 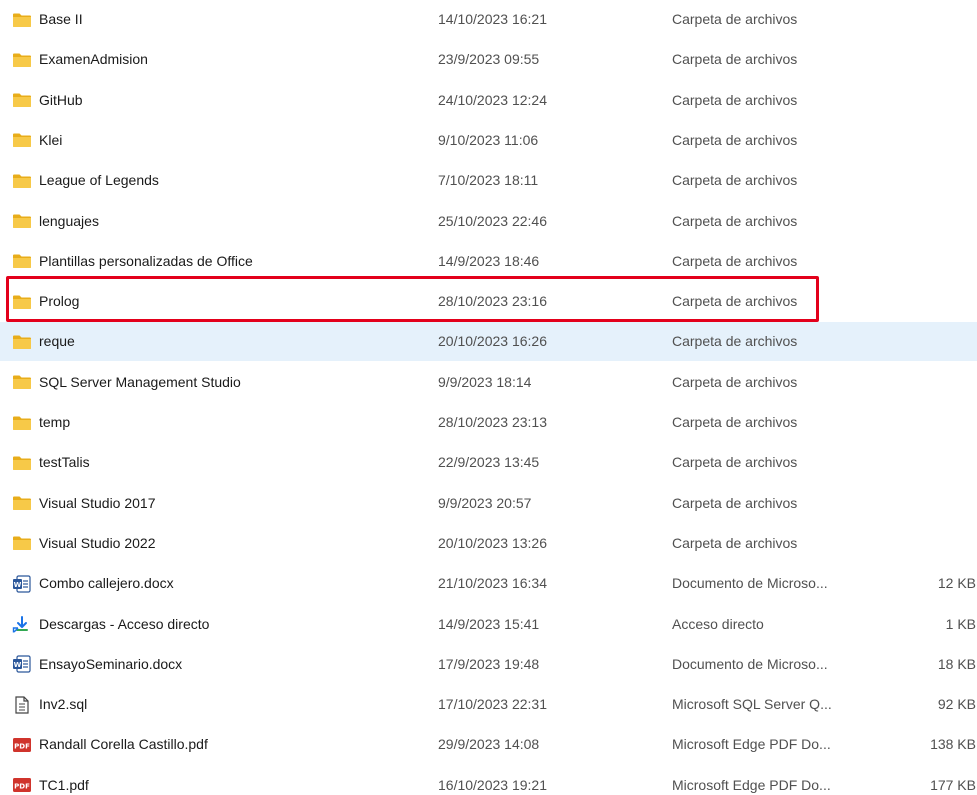 What do you see at coordinates (956, 704) in the screenshot?
I see `file-size: 92 KB` at bounding box center [956, 704].